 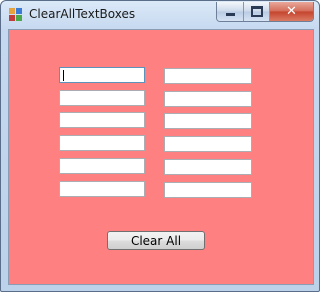 I want to click on minimize-icon, so click(x=230, y=14).